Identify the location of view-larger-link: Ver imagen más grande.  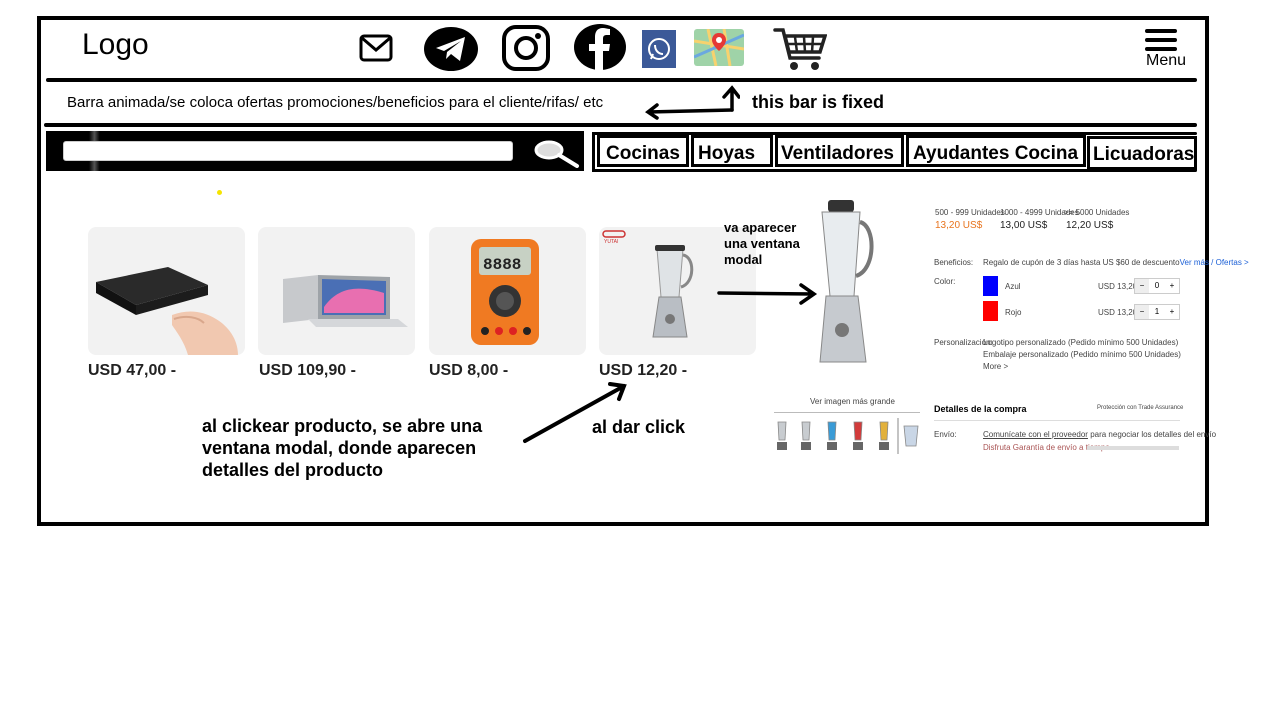
(852, 401).